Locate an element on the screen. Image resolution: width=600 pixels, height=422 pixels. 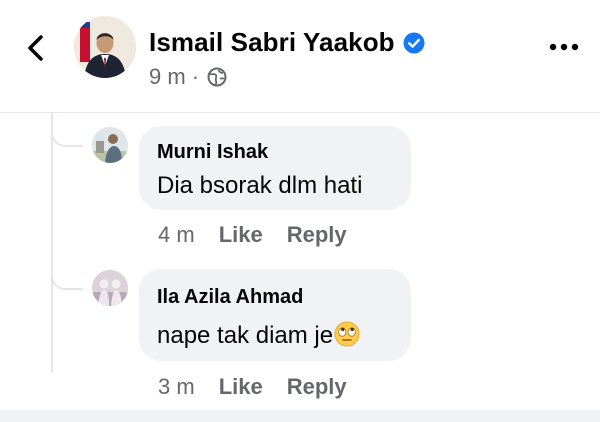
comment-author: Murni Ishak is located at coordinates (212, 152).